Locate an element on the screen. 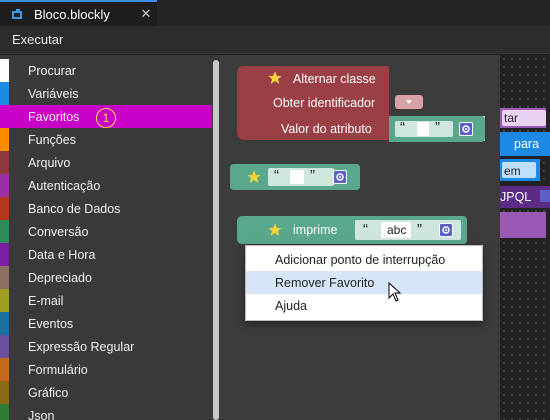 The height and width of the screenshot is (420, 550). toolbox-item-formulario: Formulário is located at coordinates (106, 369).